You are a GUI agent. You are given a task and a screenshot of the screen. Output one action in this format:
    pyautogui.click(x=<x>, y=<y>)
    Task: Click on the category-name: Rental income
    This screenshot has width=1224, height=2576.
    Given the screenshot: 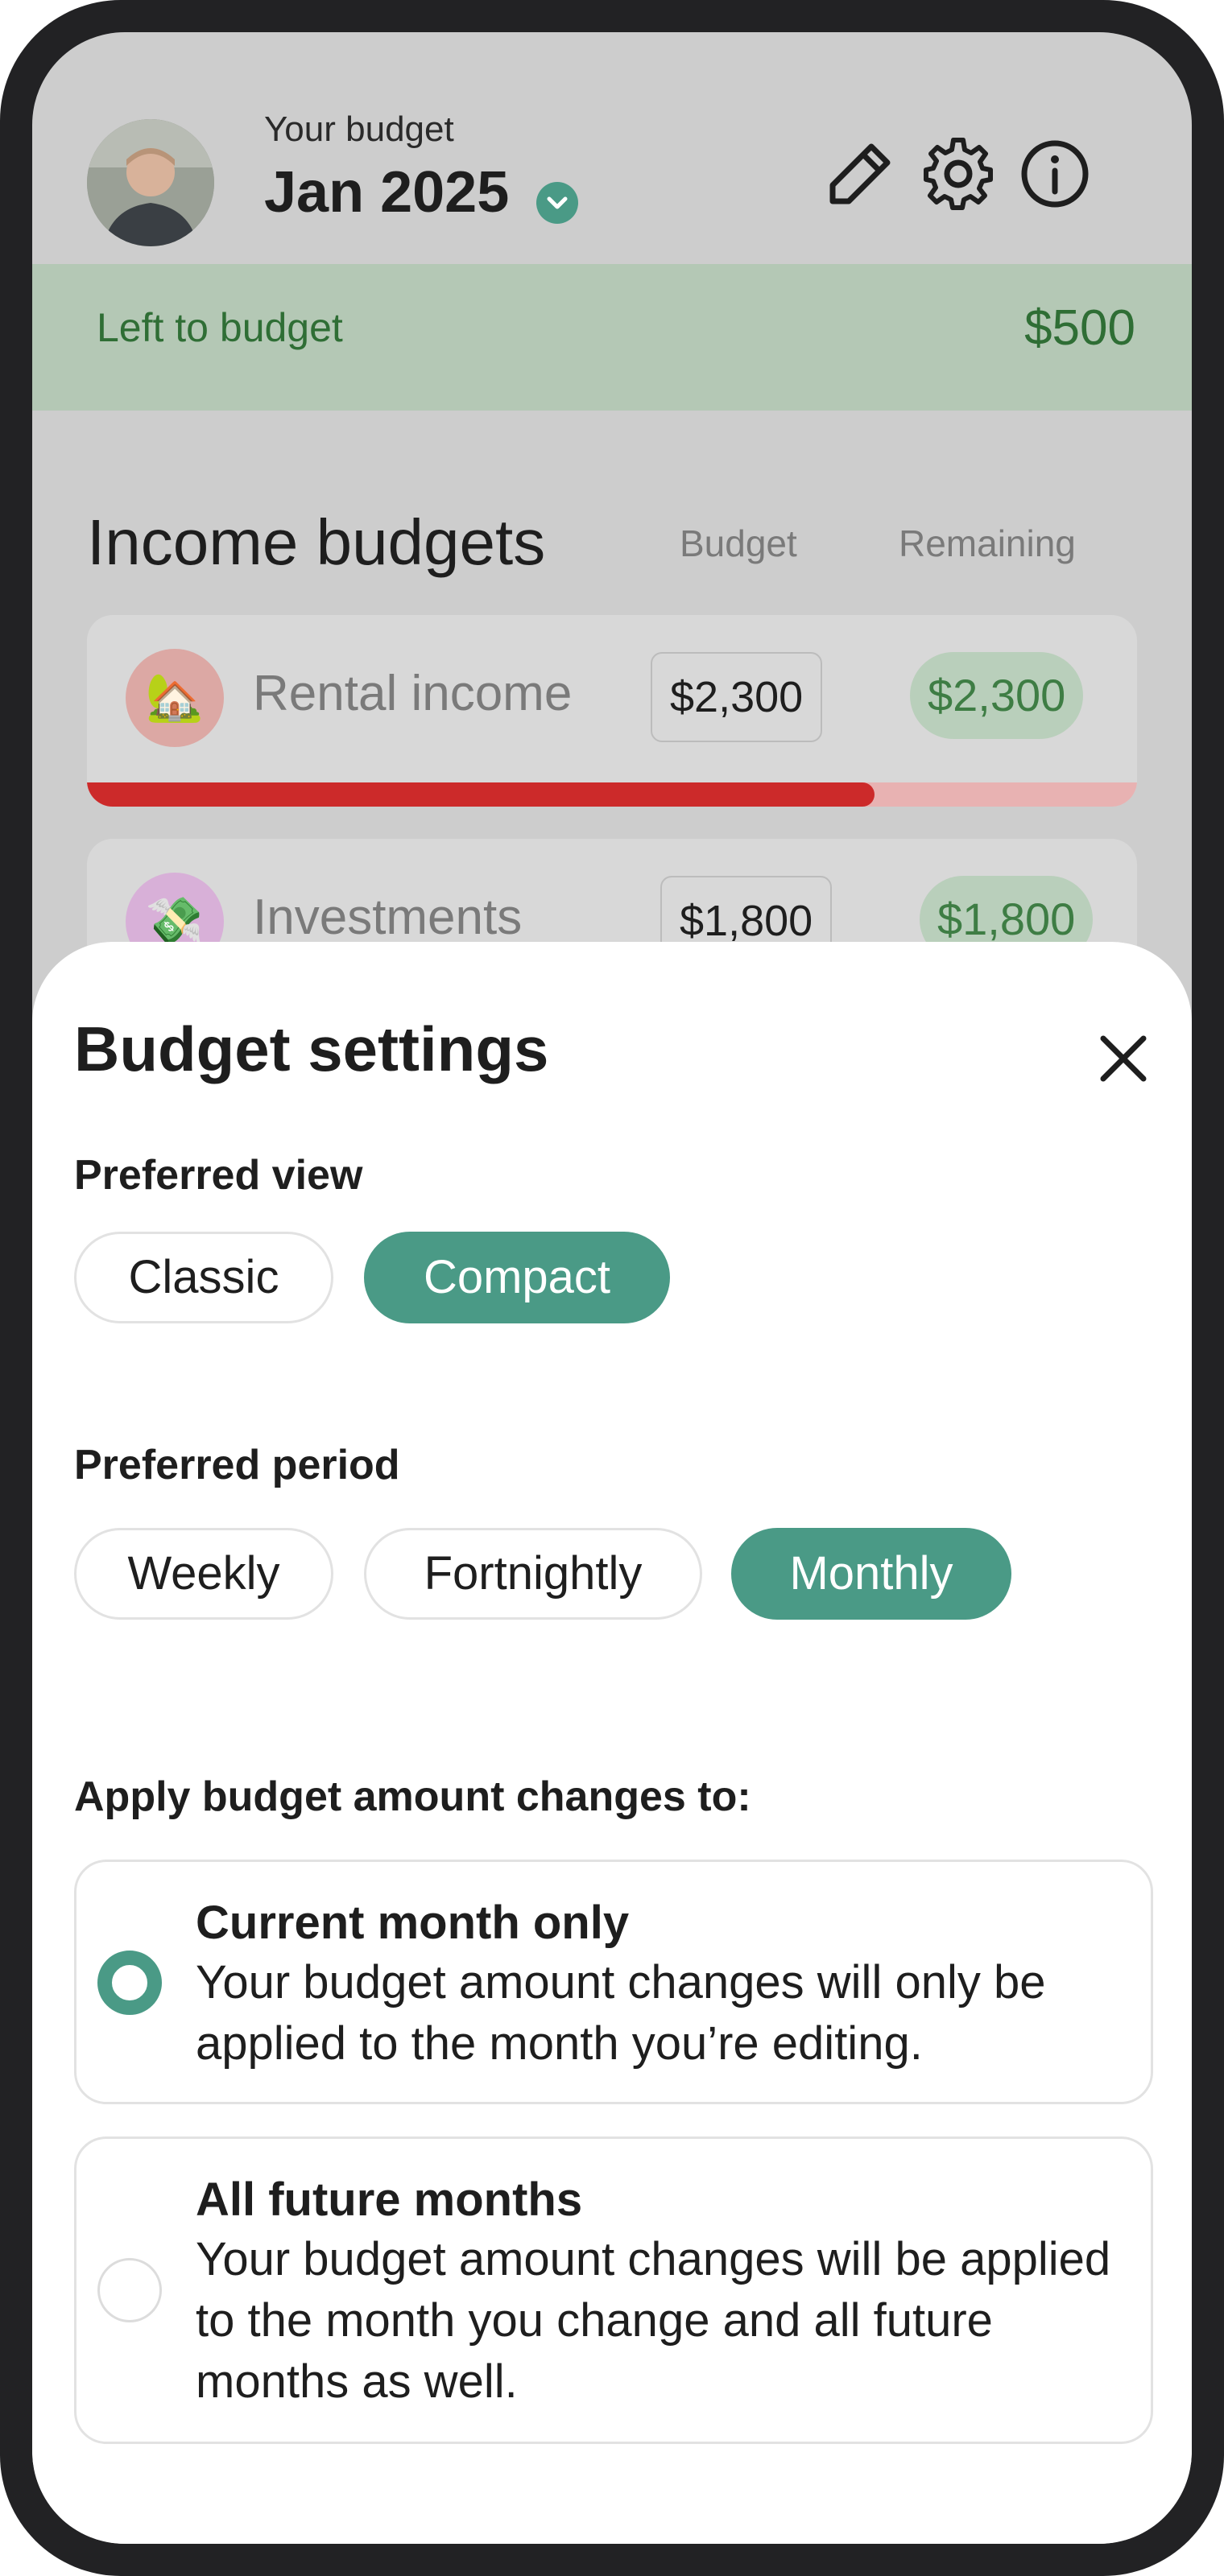 What is the action you would take?
    pyautogui.click(x=413, y=693)
    